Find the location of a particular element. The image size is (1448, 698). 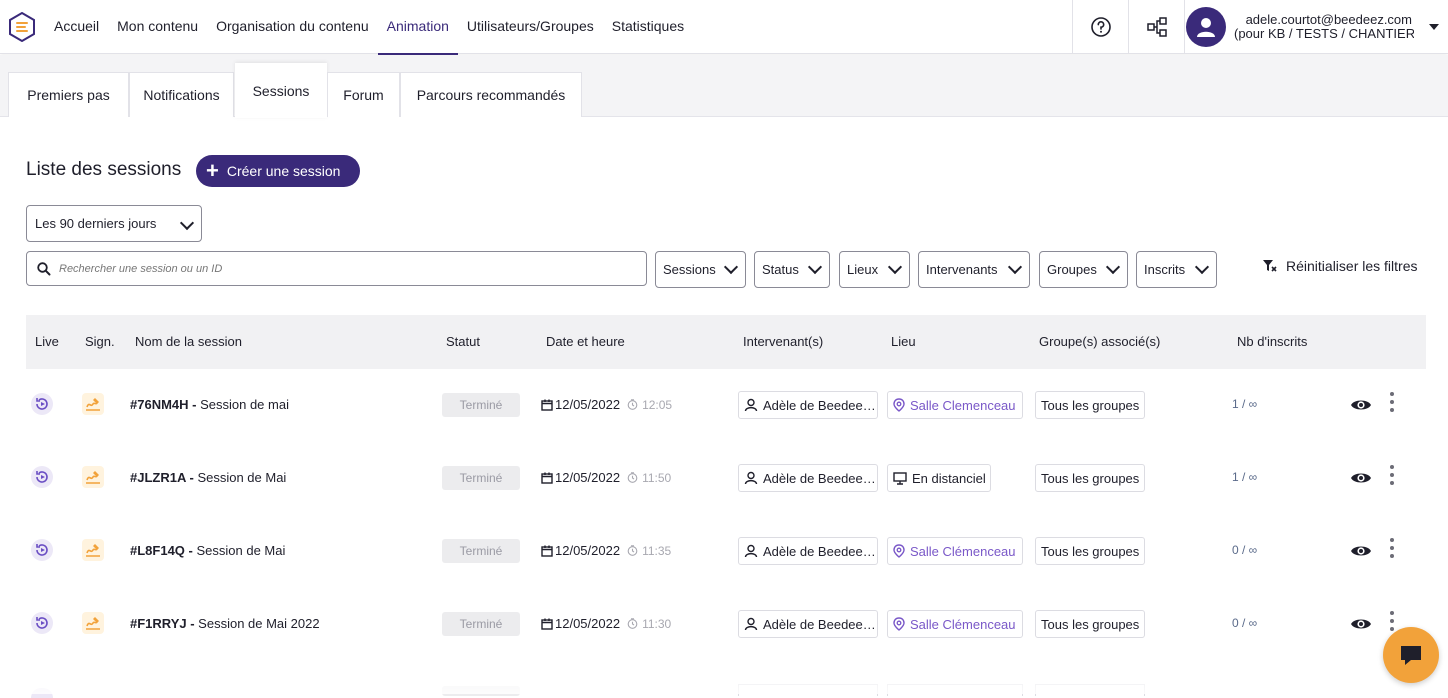

create-session-label: Créer une session is located at coordinates (283, 171).